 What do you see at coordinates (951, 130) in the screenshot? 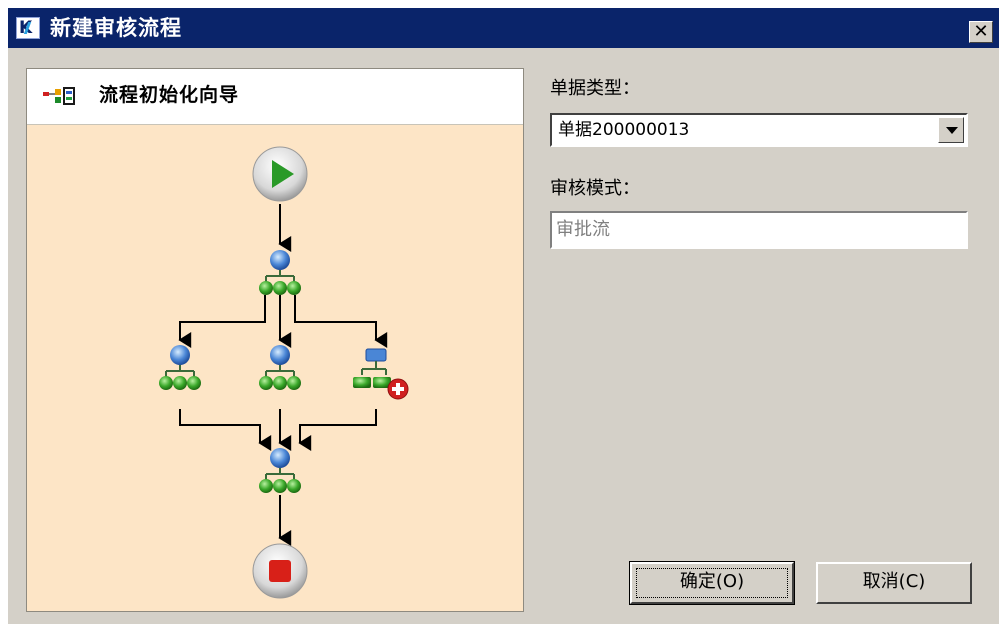
I see `chevron-down-icon` at bounding box center [951, 130].